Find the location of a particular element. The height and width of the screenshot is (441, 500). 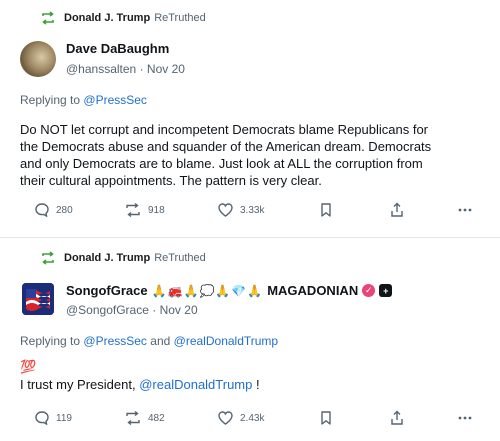

author-name: SongofGrace 🙏🚒🙏💭🙏💎🙏 MAGADONIAN ✓ + is located at coordinates (229, 290).